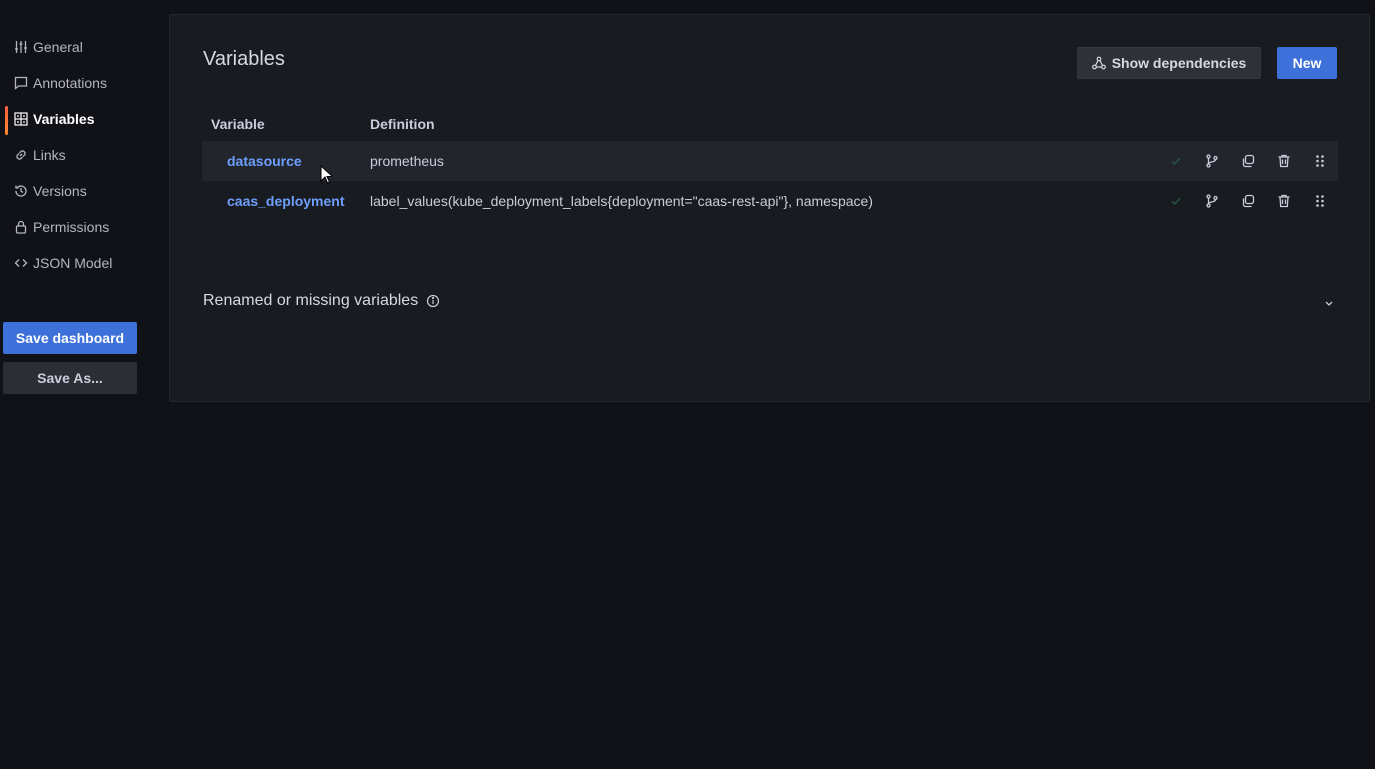  What do you see at coordinates (1098, 63) in the screenshot?
I see `dependencies-icon` at bounding box center [1098, 63].